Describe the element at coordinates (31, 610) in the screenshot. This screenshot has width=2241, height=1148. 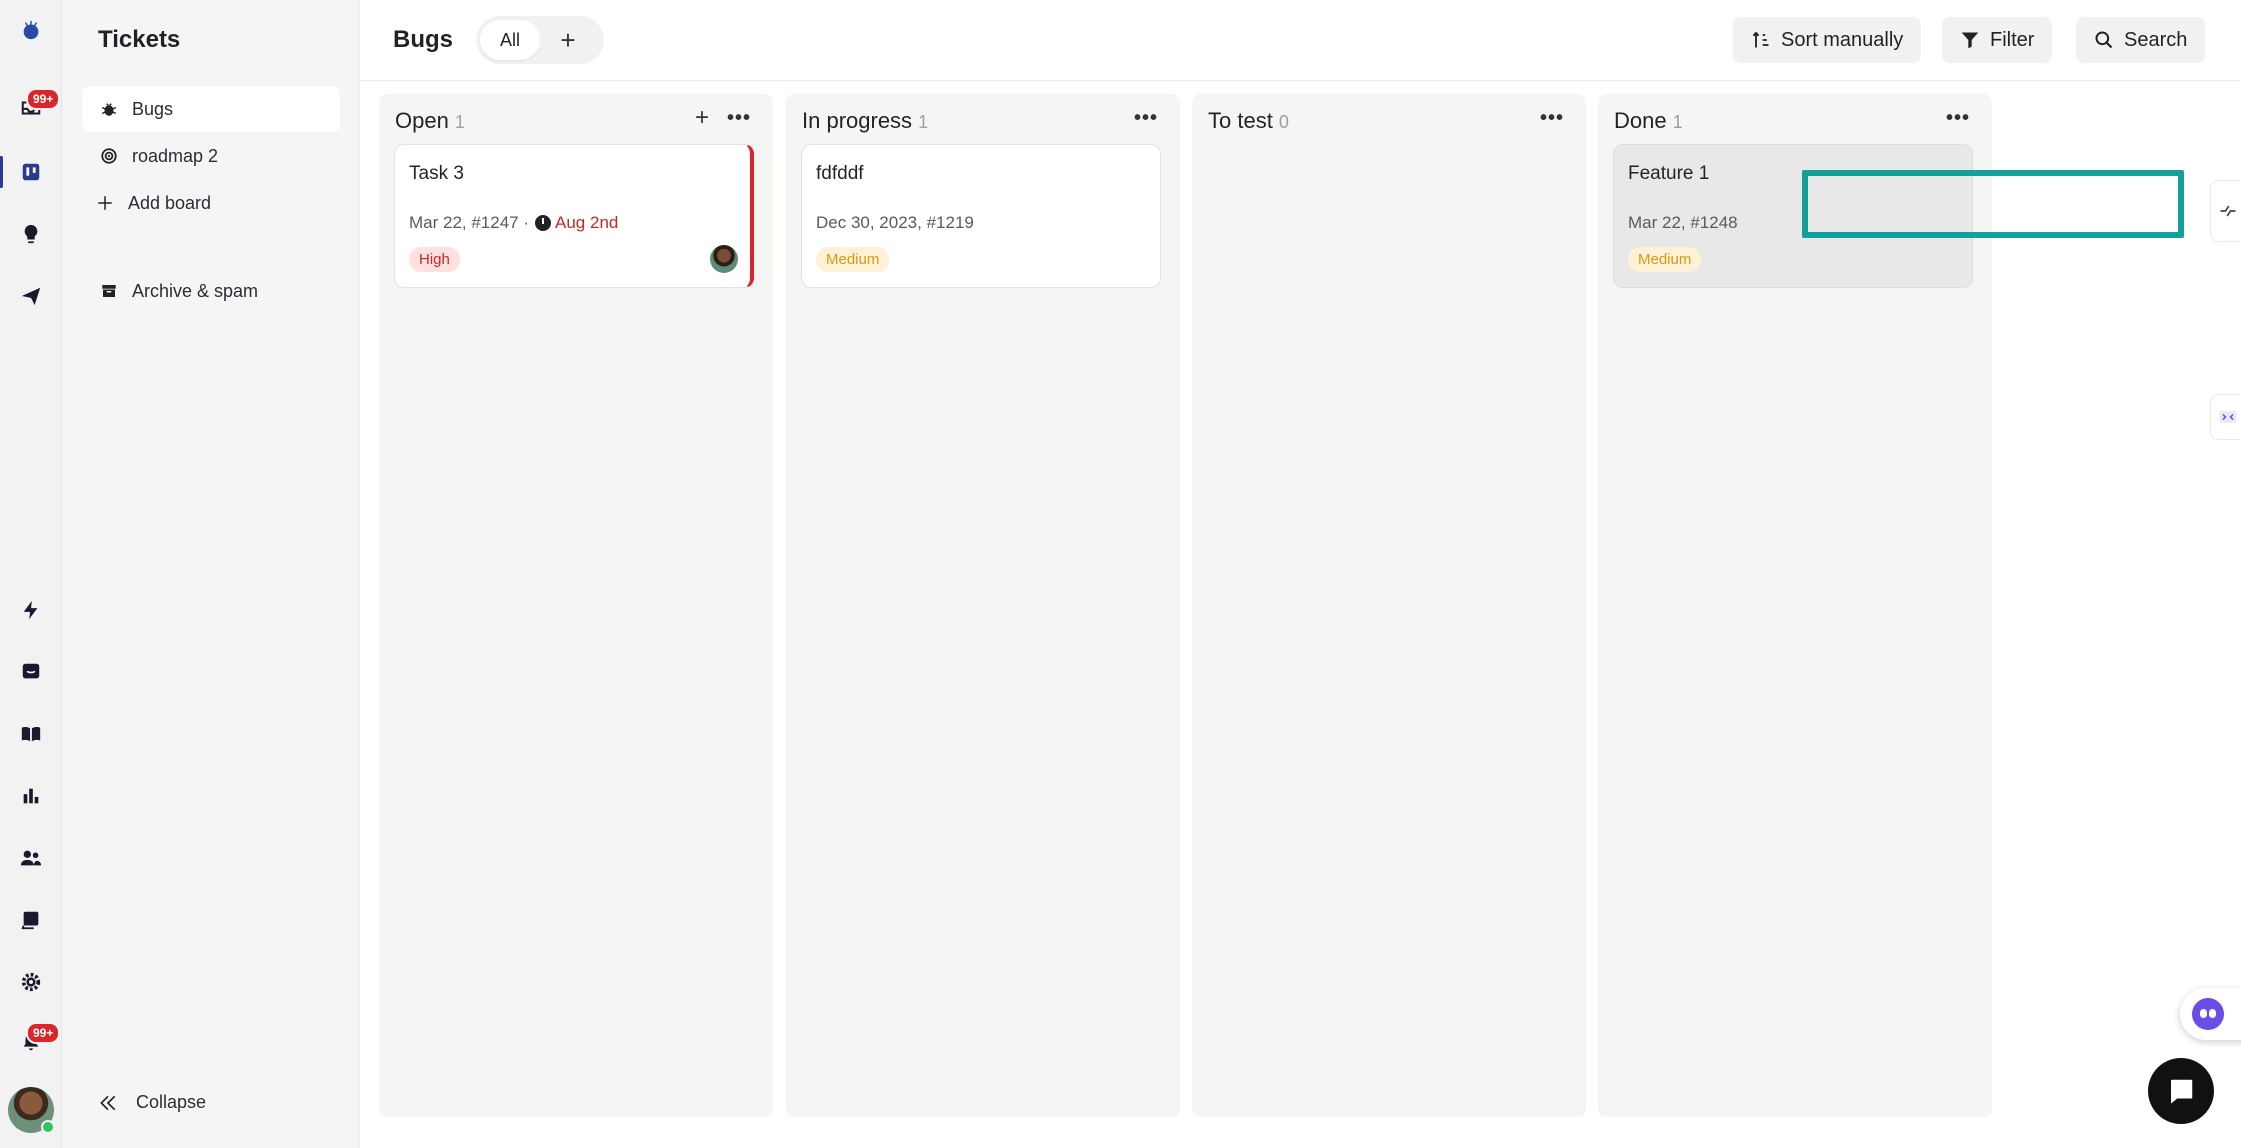
I see `lightning-icon` at that location.